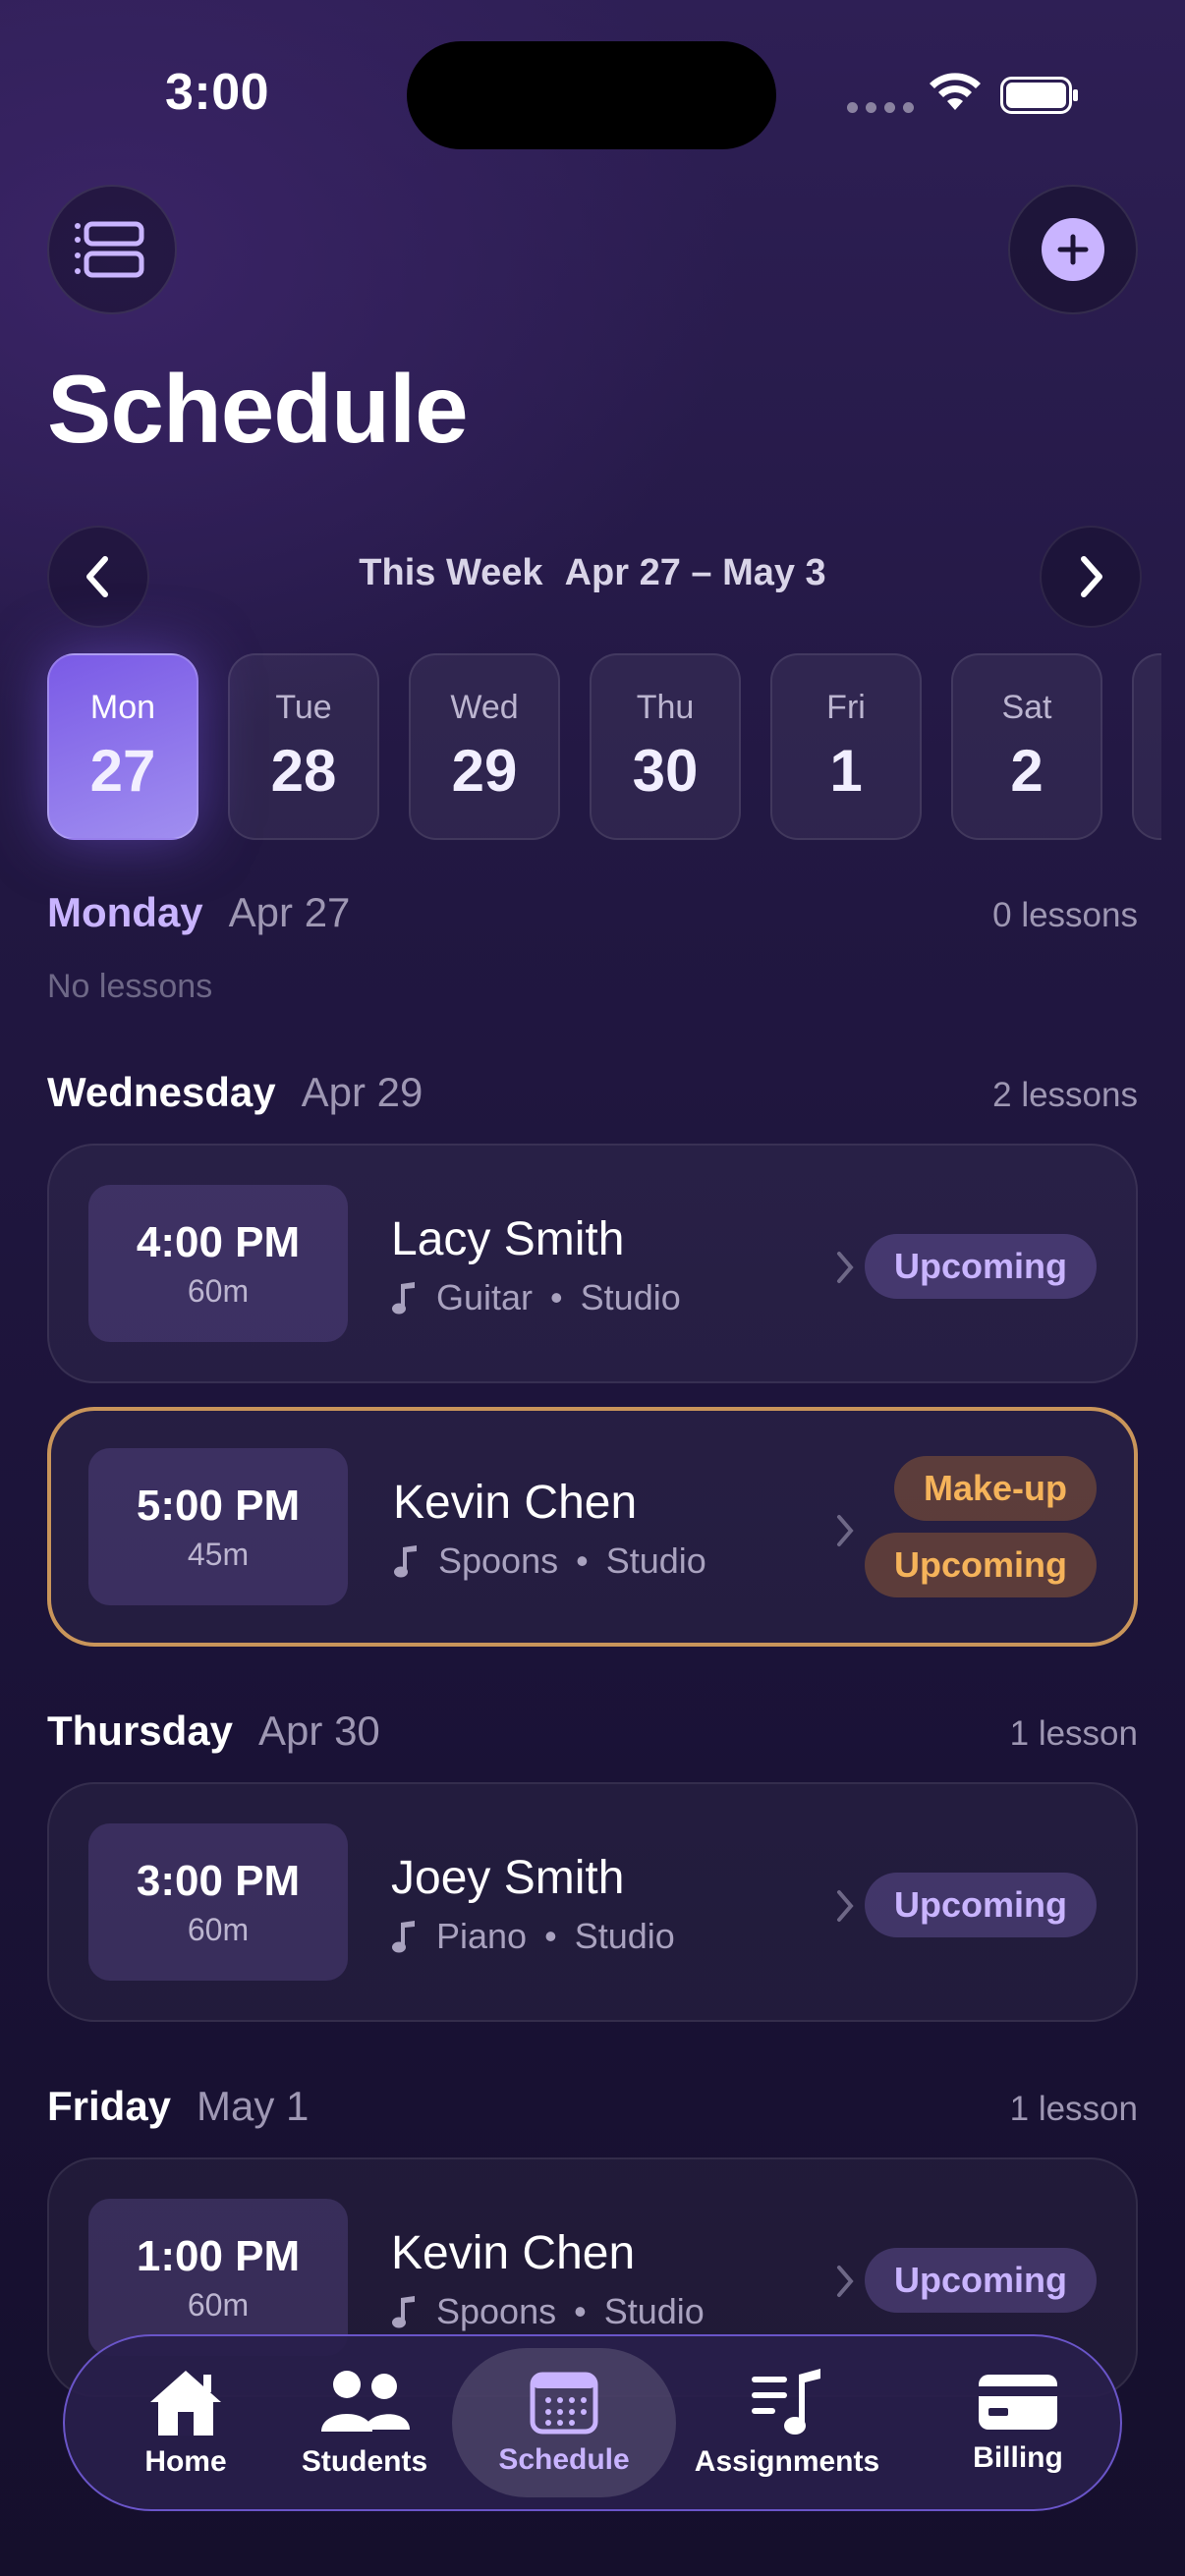  I want to click on student-name: Lacy Smith, so click(508, 1239).